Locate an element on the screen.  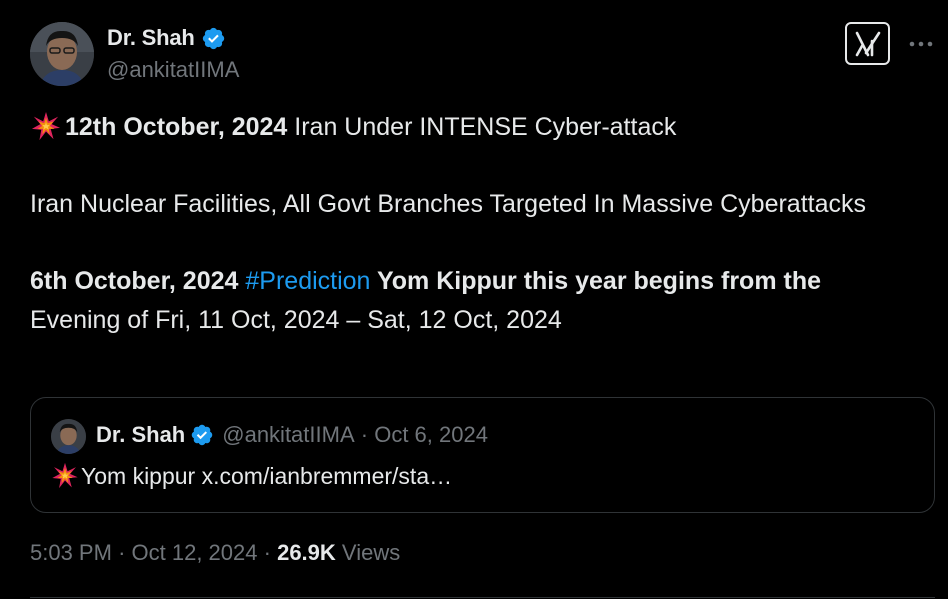
tweet-date-1: 12th October, 2024 is located at coordinates (176, 127).